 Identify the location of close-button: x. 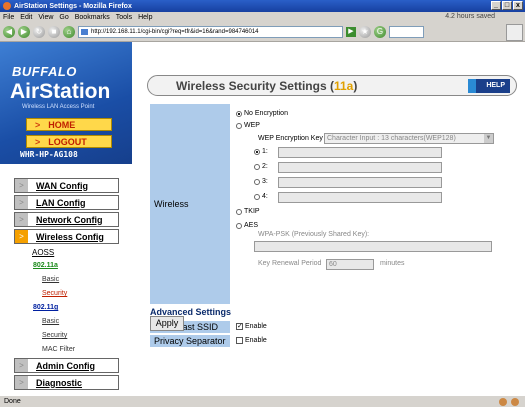
(518, 5).